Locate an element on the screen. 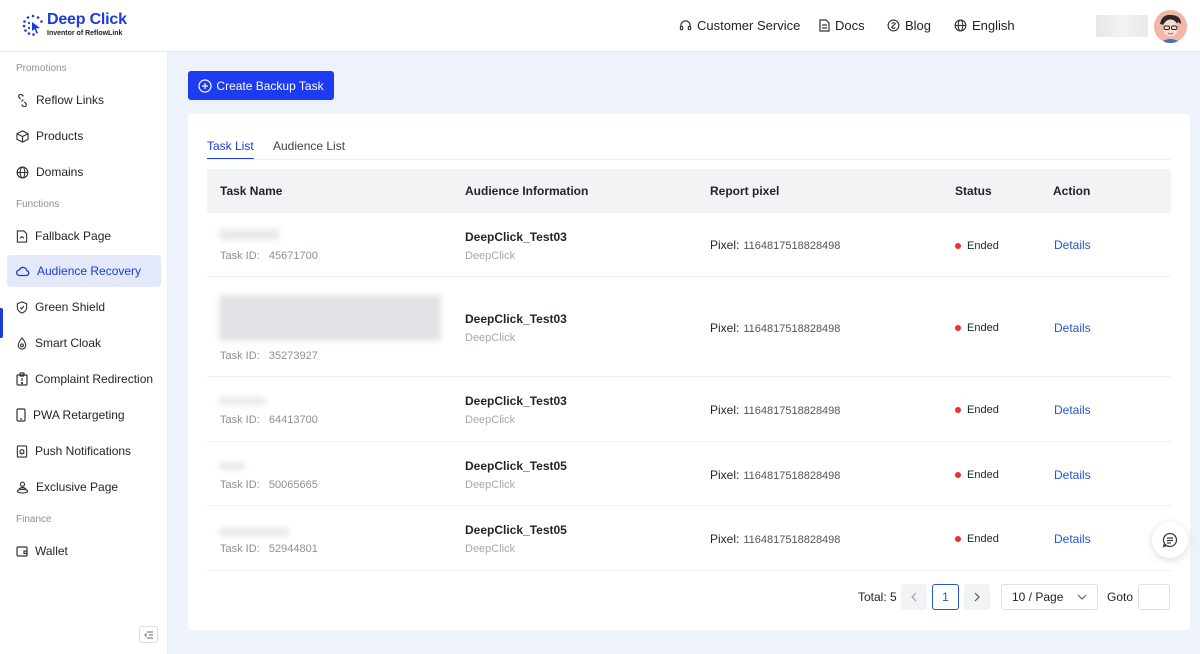  nav-blog: Blog is located at coordinates (909, 25).